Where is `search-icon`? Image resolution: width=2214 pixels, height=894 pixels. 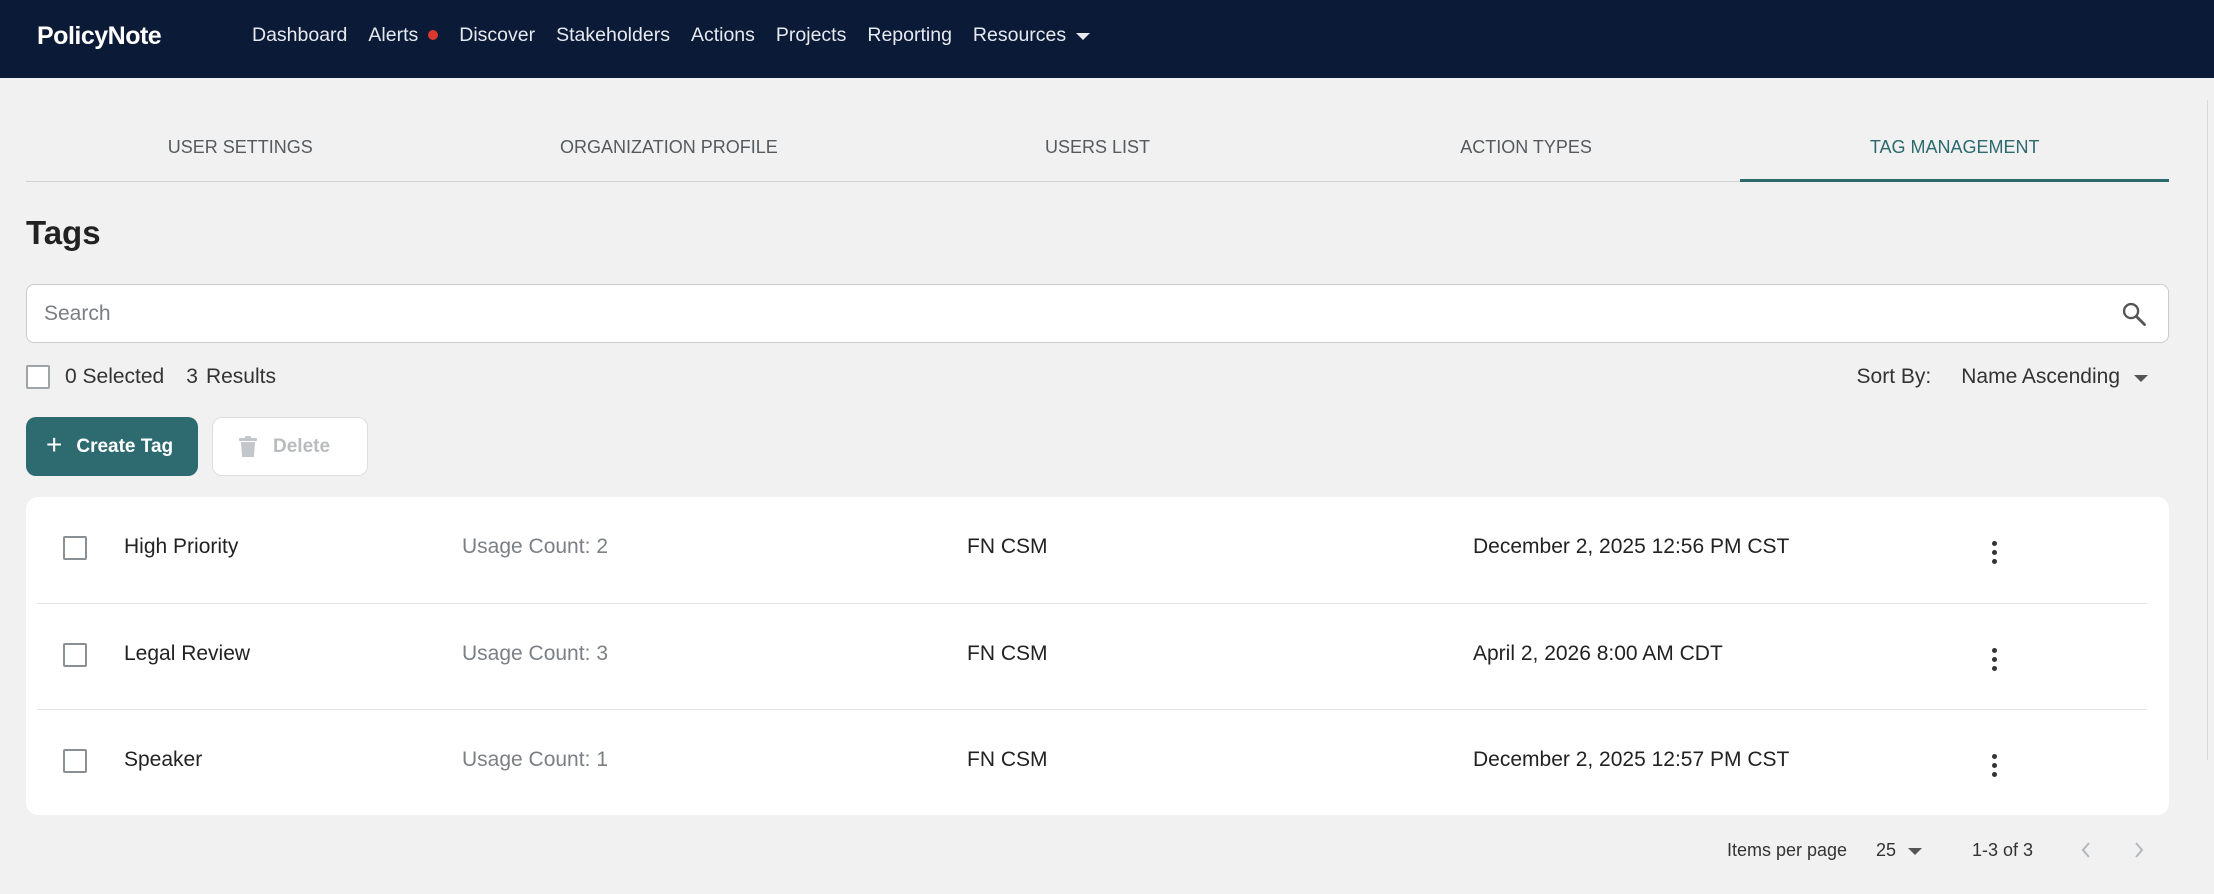
search-icon is located at coordinates (2134, 314).